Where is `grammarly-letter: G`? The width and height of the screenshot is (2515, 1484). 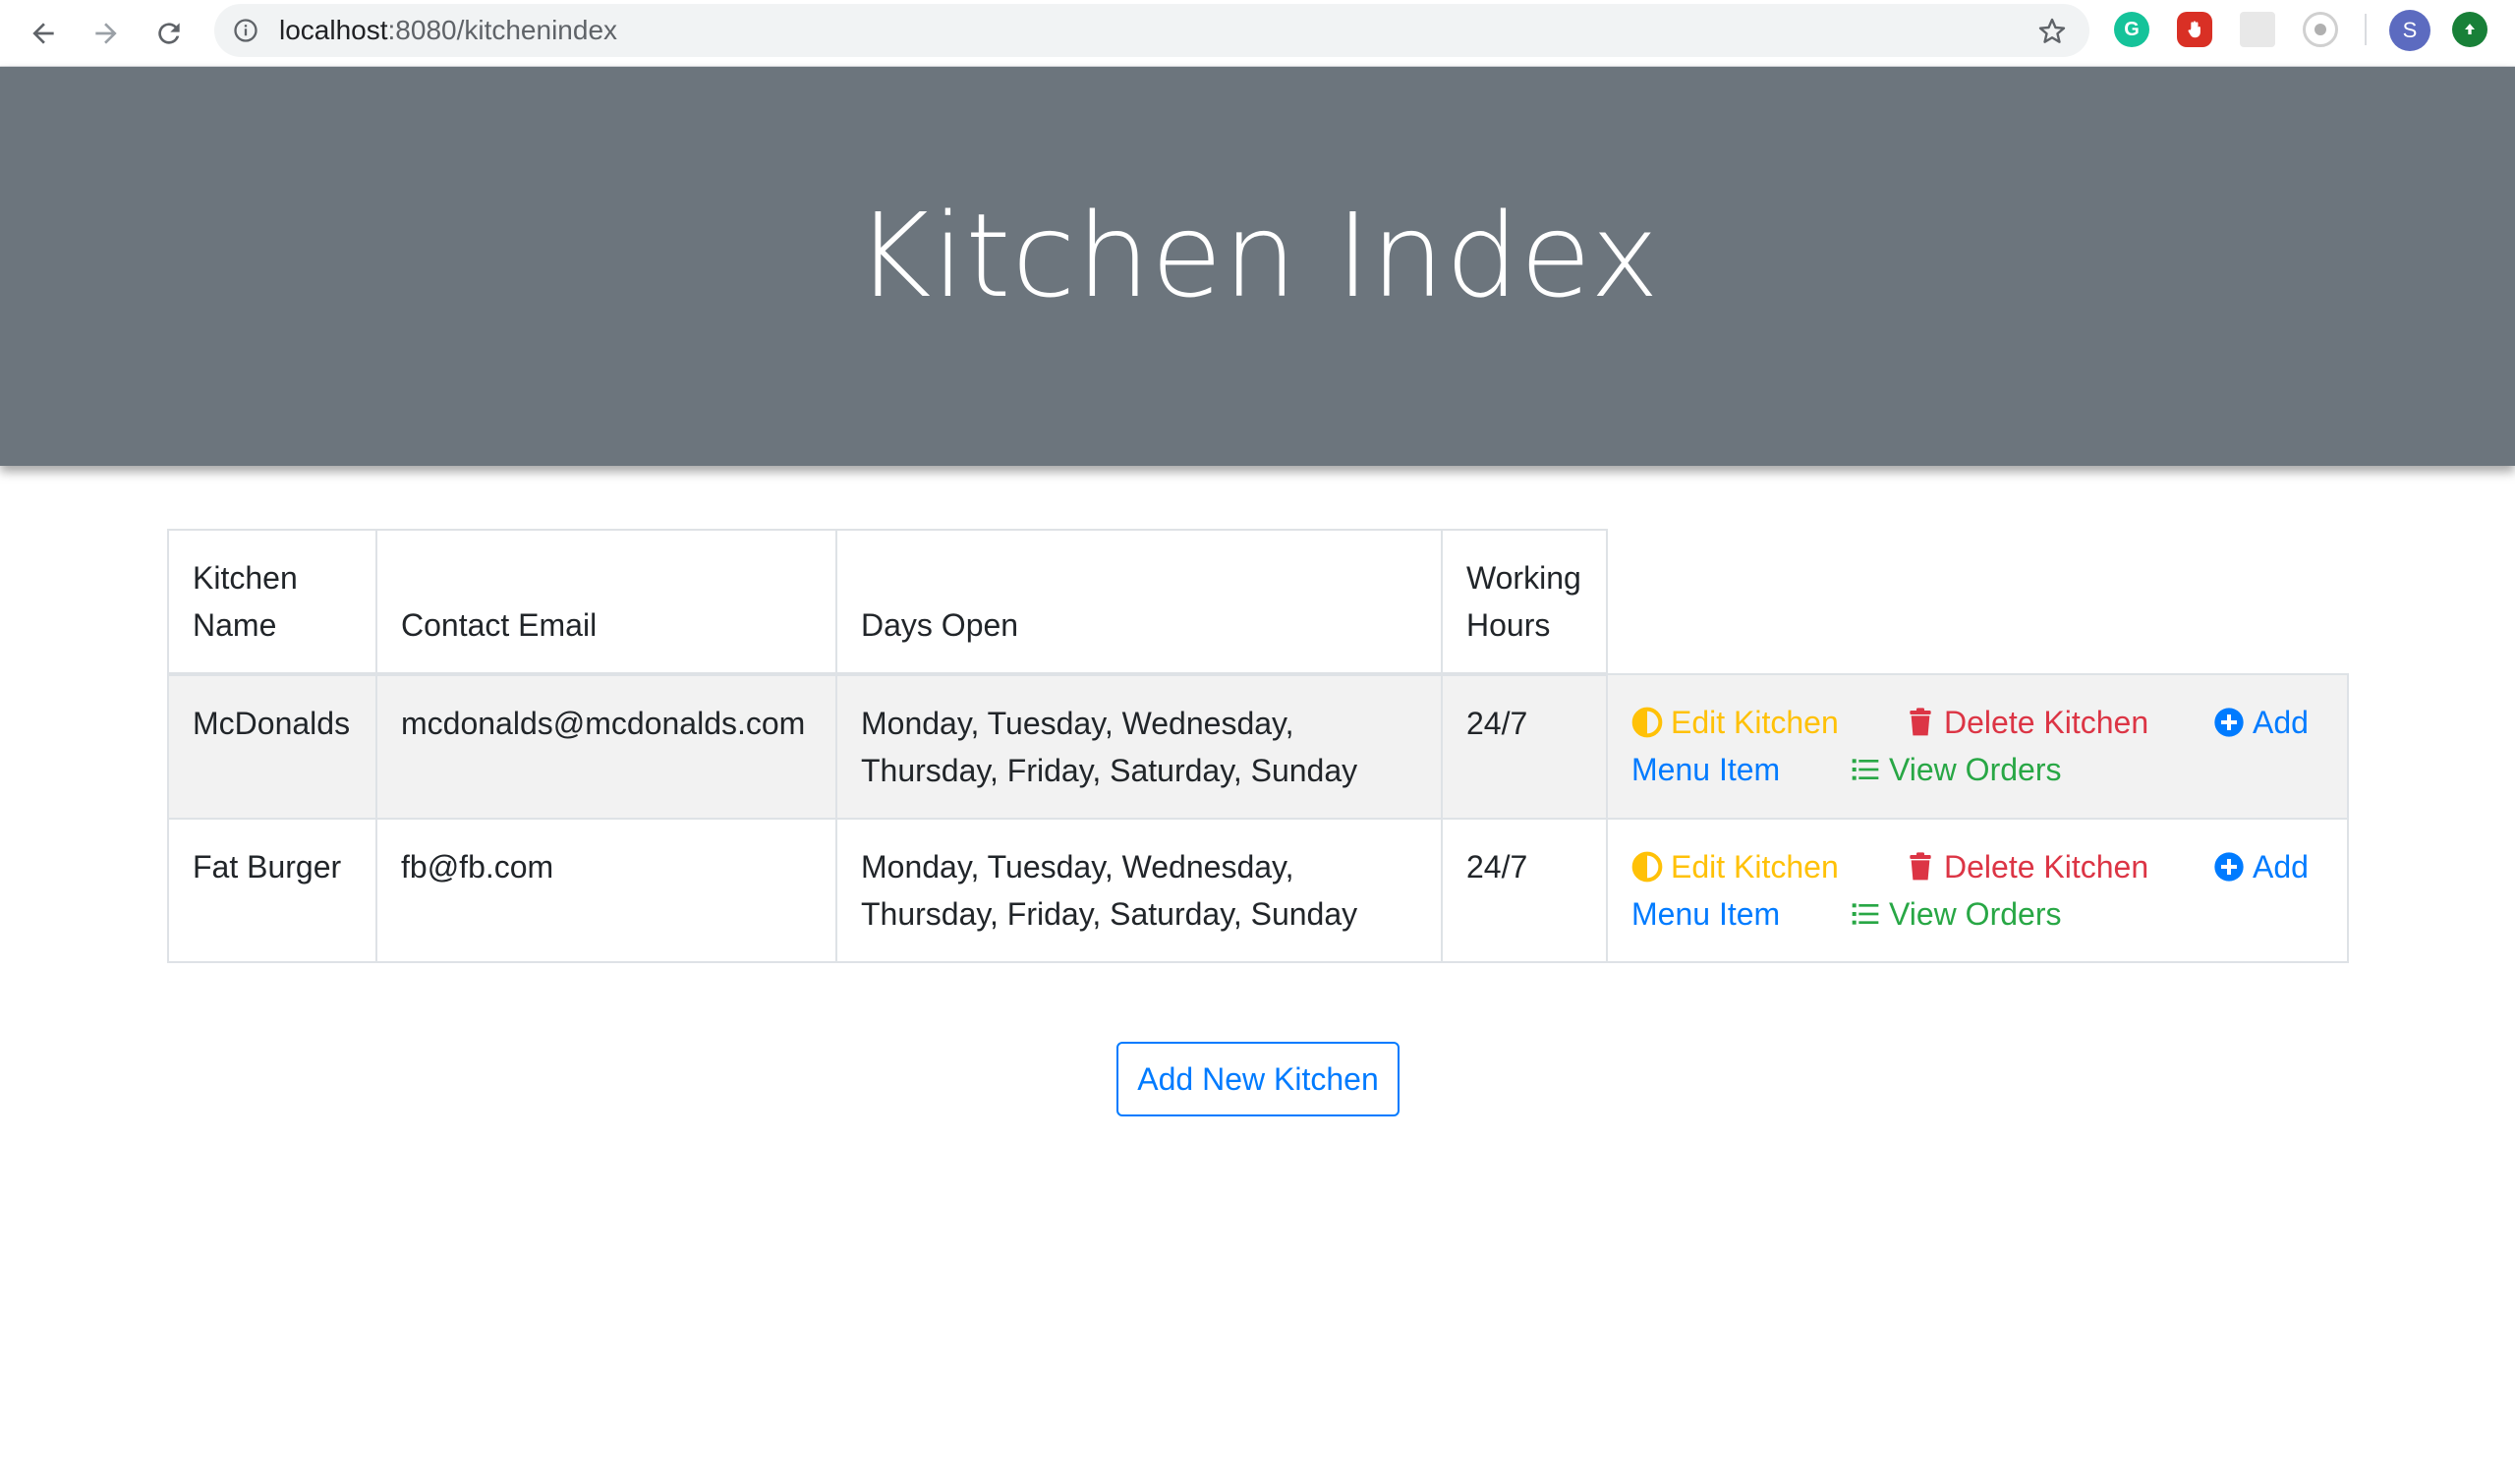
grammarly-letter: G is located at coordinates (2132, 29).